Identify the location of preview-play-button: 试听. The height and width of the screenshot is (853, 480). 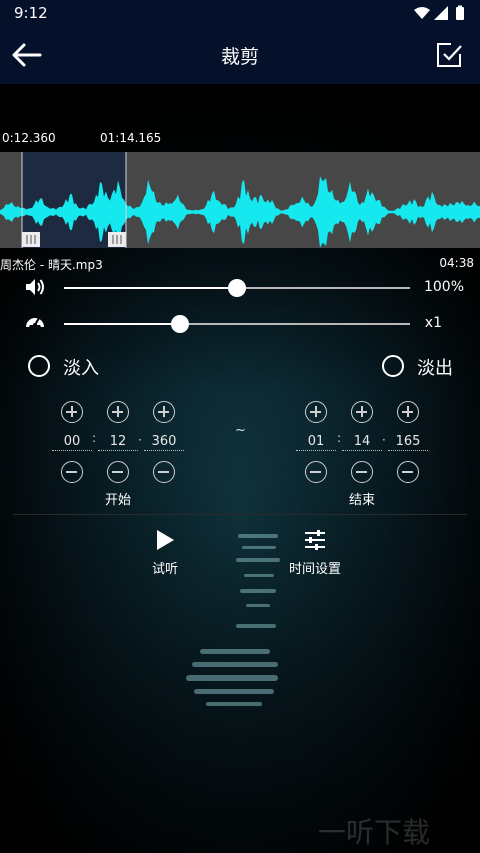
(165, 553).